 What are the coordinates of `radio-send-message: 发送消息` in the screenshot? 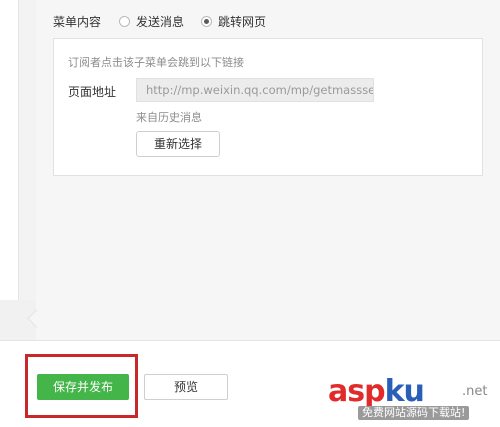 It's located at (151, 21).